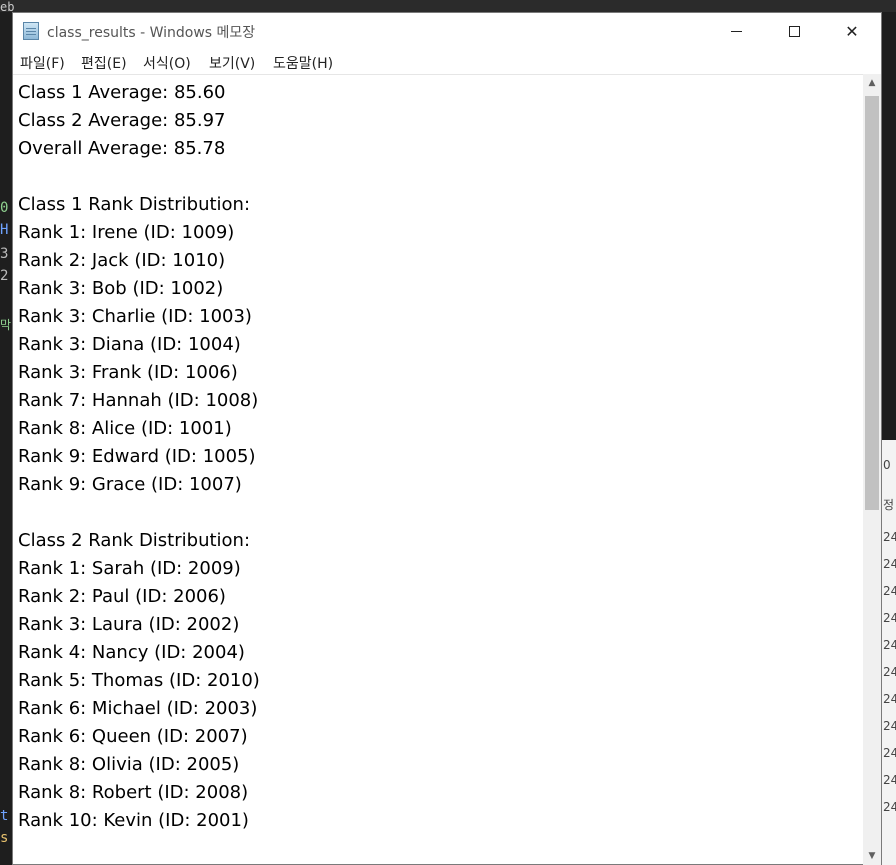  I want to click on menu-bar: 파일(F) 편집(E) 서식(O) 보기(V) 도움말(H), so click(447, 61).